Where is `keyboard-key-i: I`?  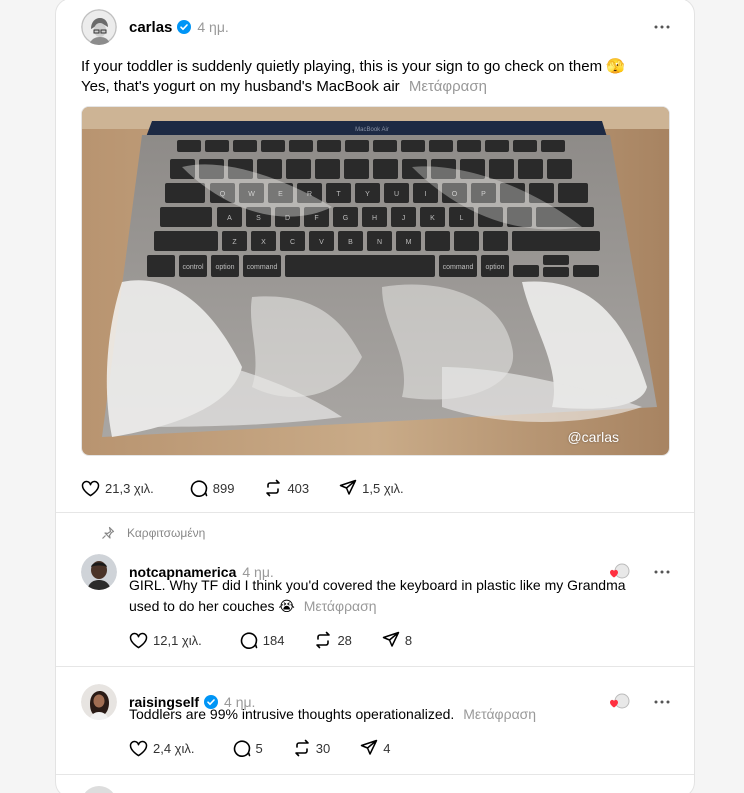 keyboard-key-i: I is located at coordinates (426, 194).